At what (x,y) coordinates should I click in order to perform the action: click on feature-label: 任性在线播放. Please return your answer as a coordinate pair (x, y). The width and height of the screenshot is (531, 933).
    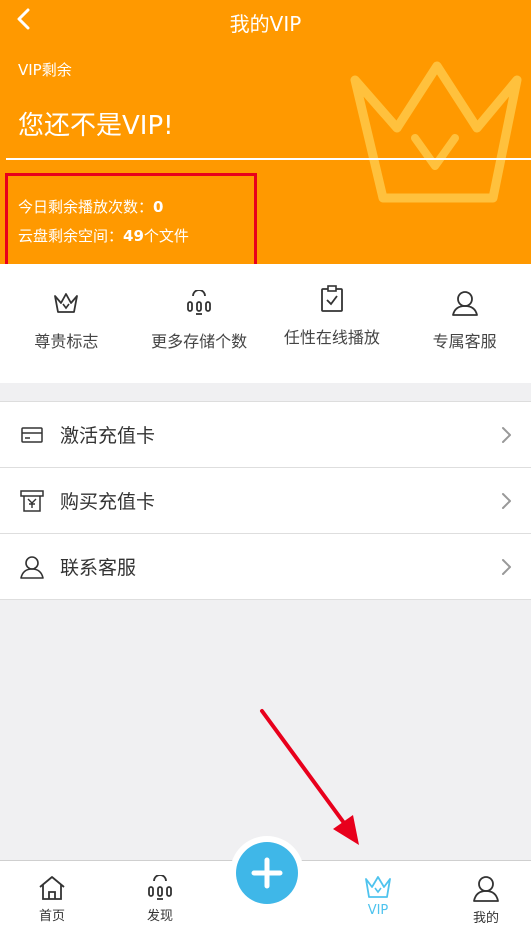
    Looking at the image, I should click on (331, 337).